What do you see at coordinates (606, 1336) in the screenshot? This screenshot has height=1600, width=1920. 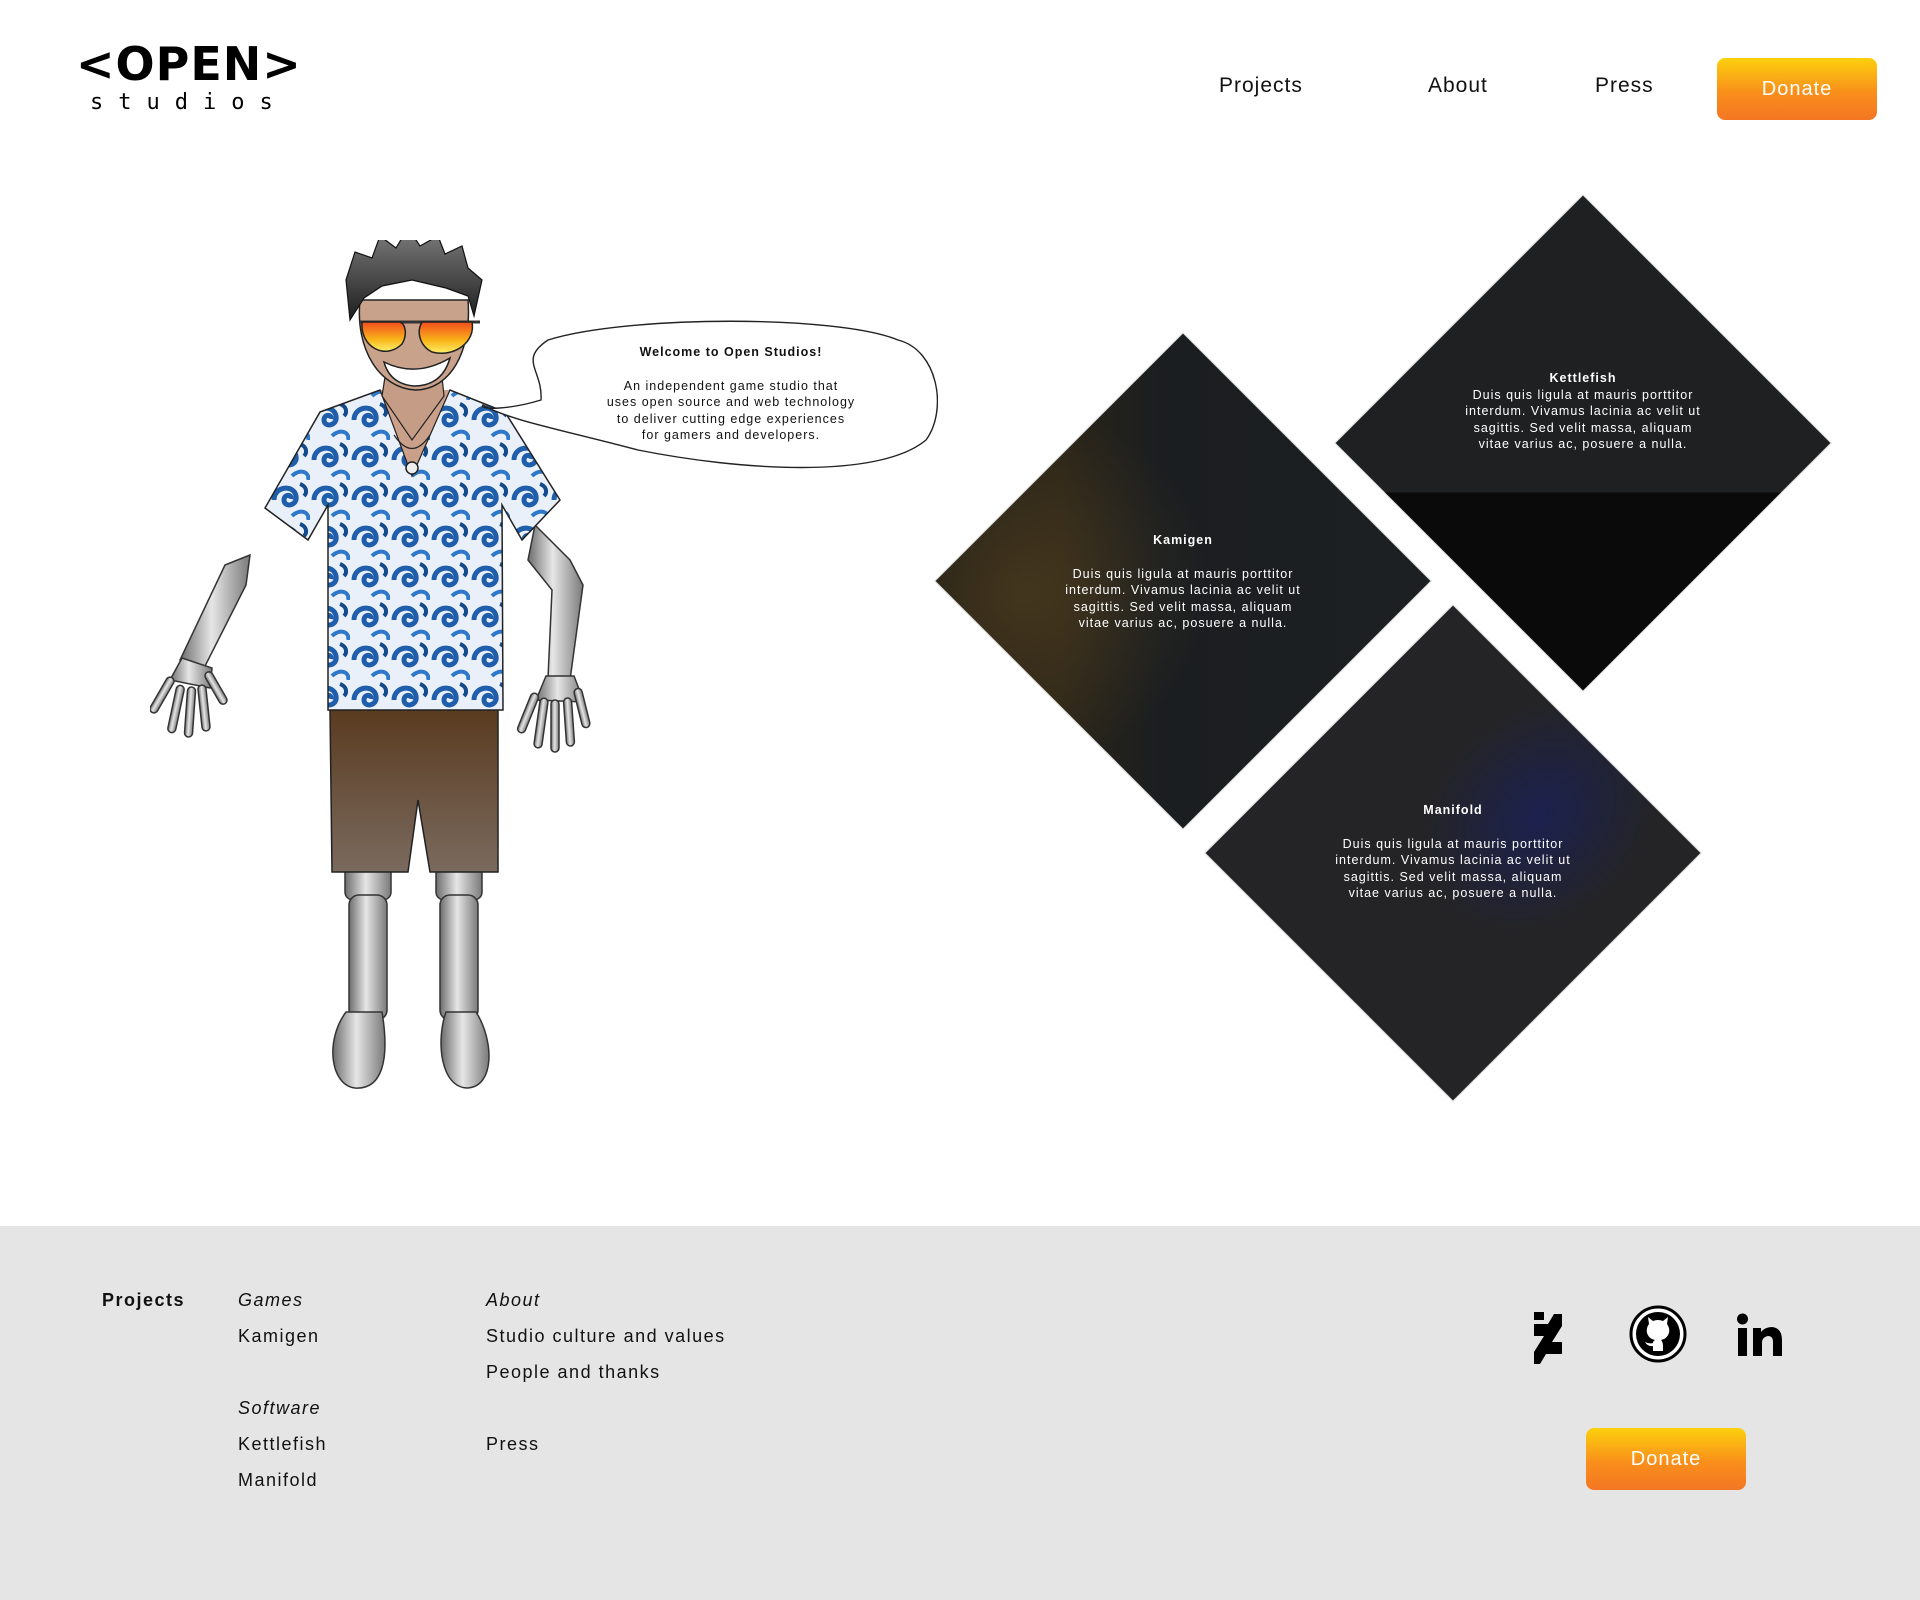 I see `footer-link-studio-culture: Studio culture and values` at bounding box center [606, 1336].